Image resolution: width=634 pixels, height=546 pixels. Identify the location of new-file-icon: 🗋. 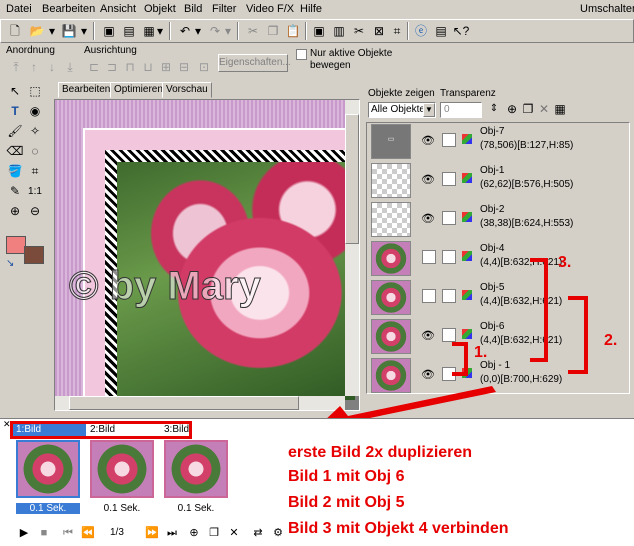
(15, 31).